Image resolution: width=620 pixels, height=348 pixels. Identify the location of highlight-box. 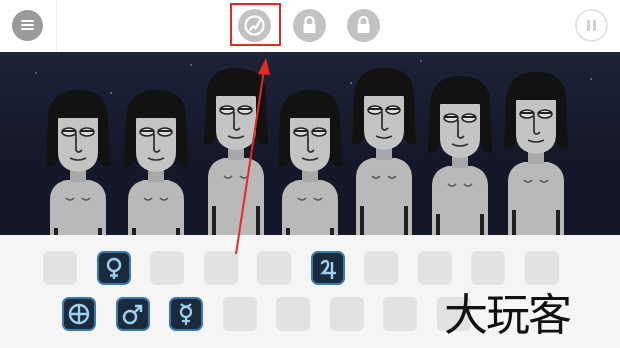
(255, 24).